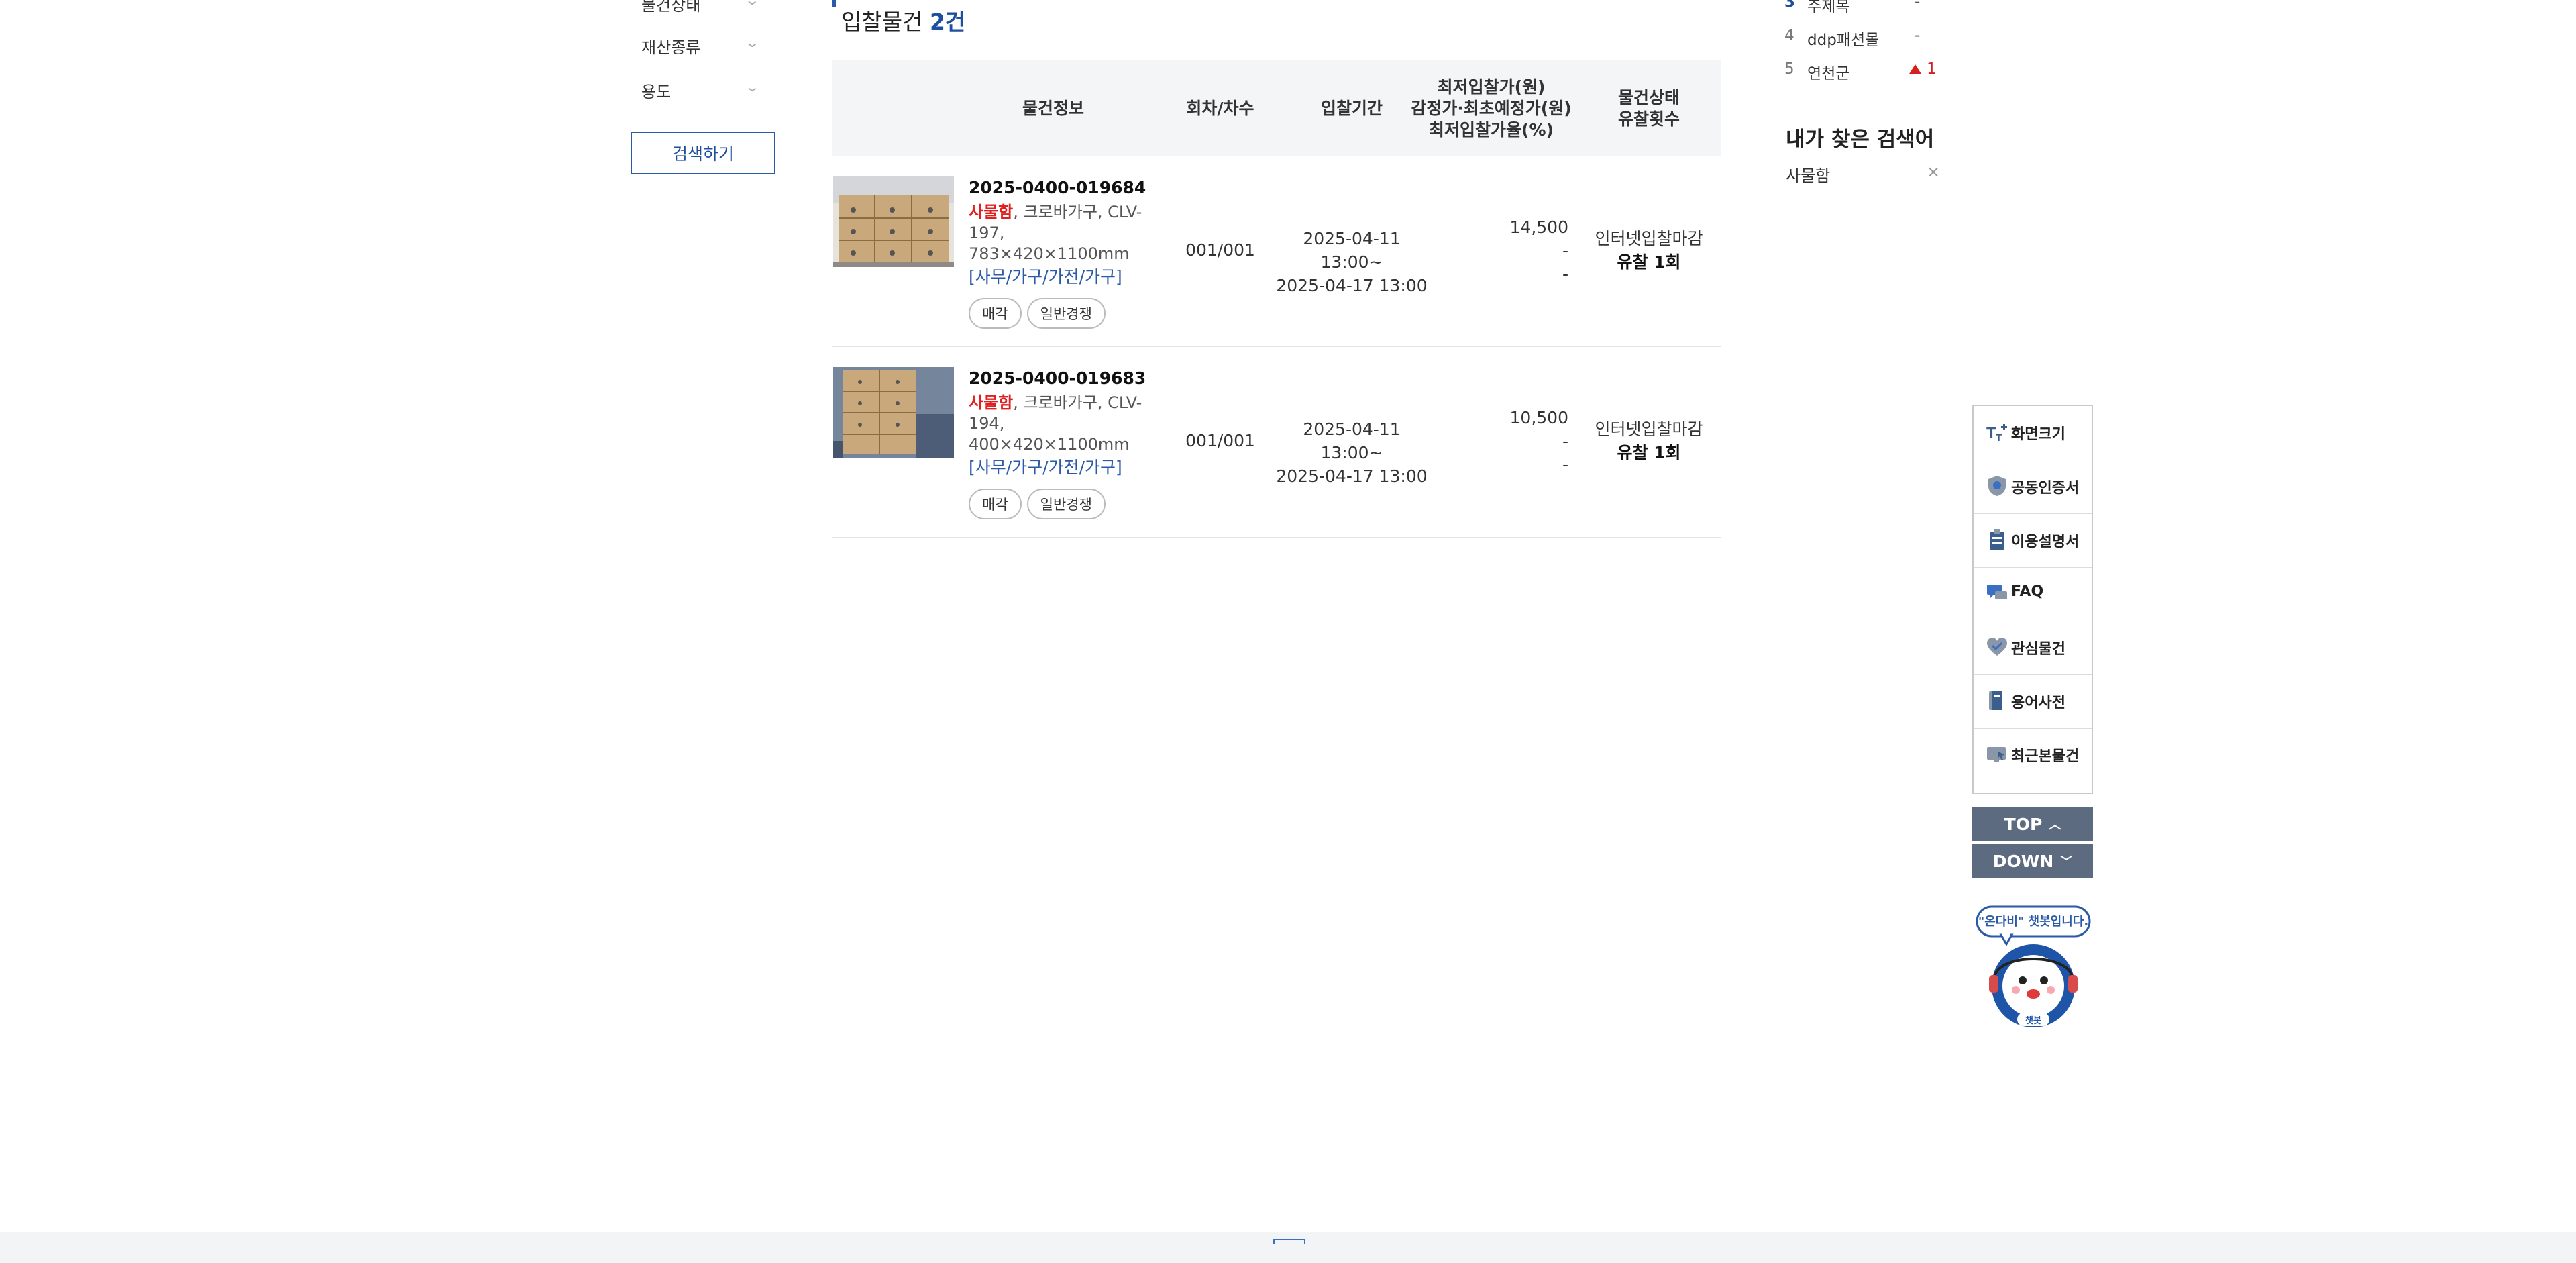 The image size is (2576, 1263). I want to click on ranking-item: 4 ddp패션몰 -, so click(1864, 43).